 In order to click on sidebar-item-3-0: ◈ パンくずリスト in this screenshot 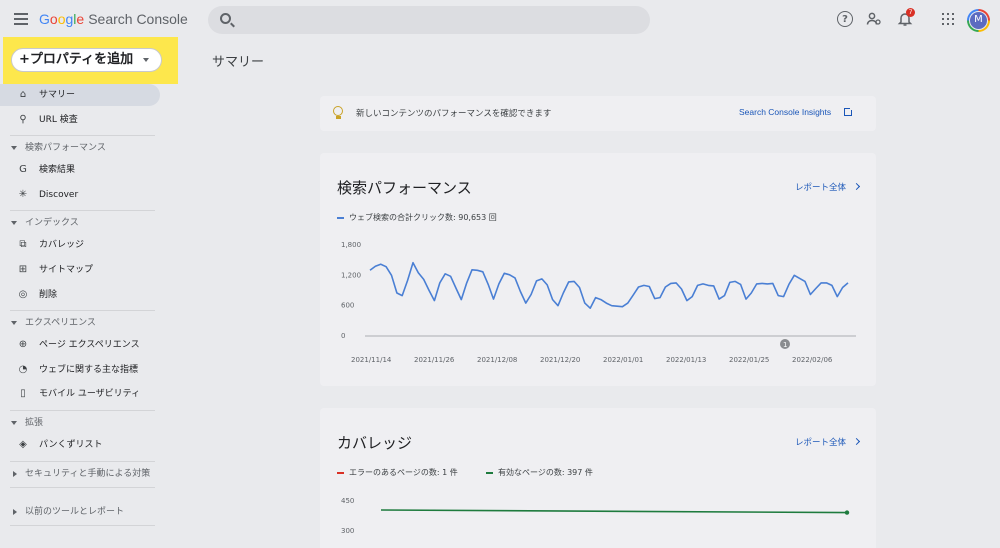, I will do `click(80, 445)`.